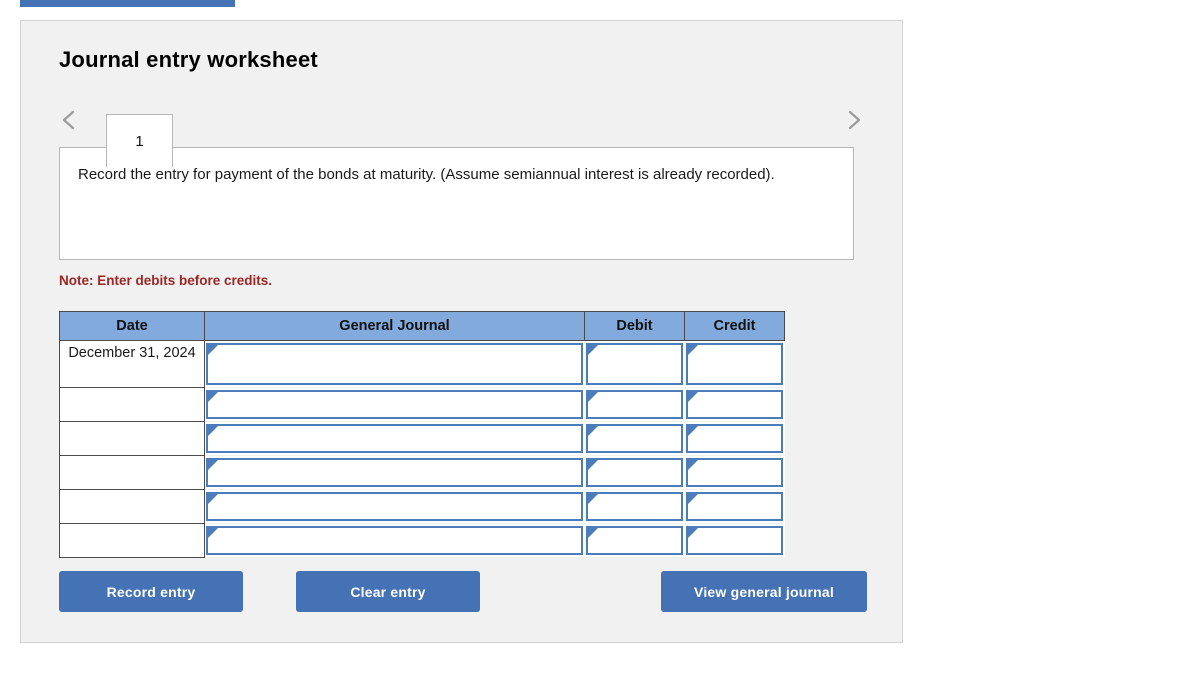  What do you see at coordinates (151, 591) in the screenshot?
I see `record-entry-button: Record entry` at bounding box center [151, 591].